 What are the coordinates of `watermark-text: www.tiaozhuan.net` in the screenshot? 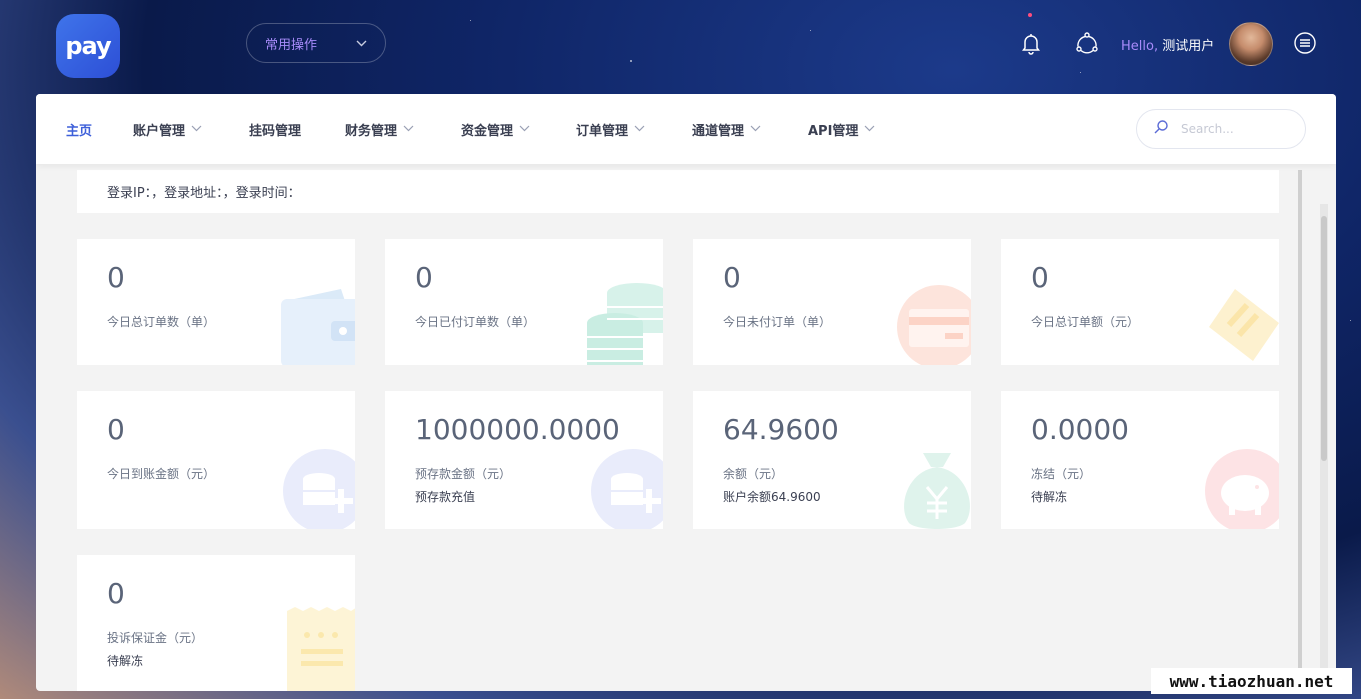 It's located at (1251, 681).